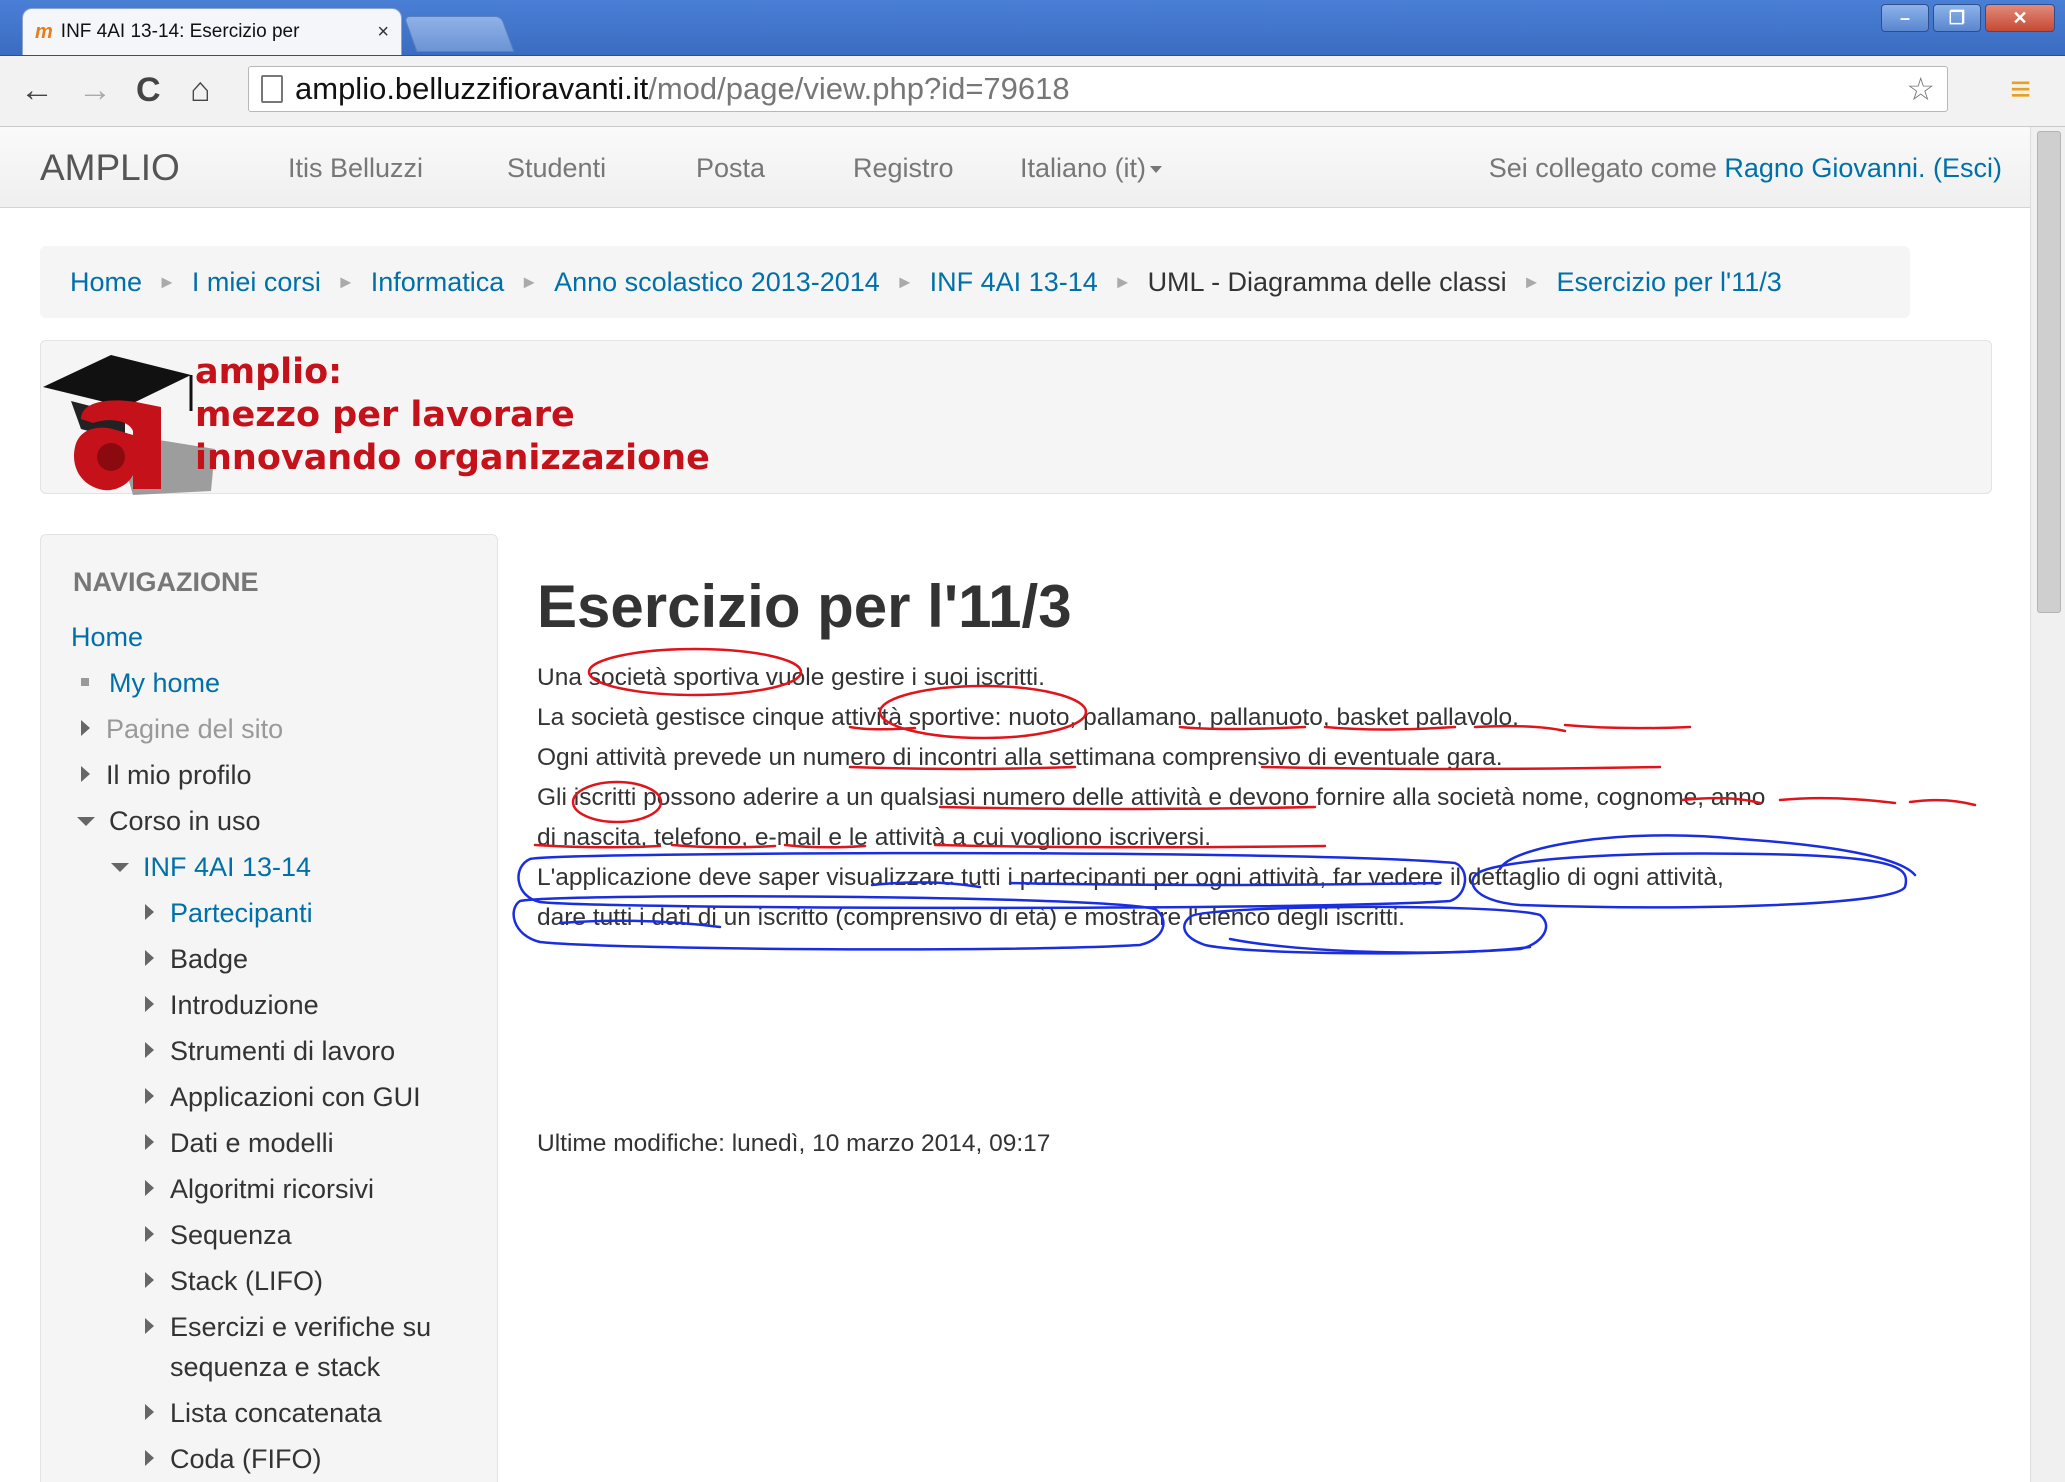 This screenshot has height=1482, width=2065. Describe the element at coordinates (1156, 170) in the screenshot. I see `chevron-down-icon` at that location.